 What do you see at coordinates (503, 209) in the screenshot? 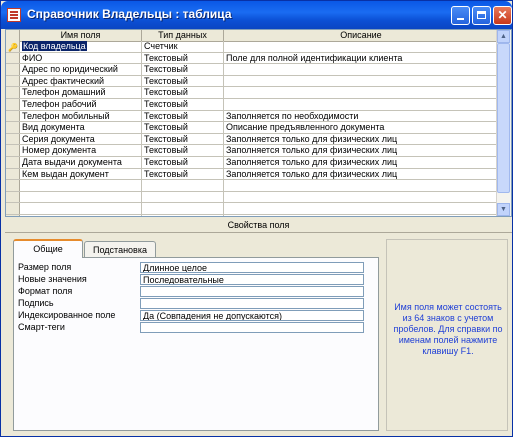
I see `scroll-down-arrow-icon: ▼` at bounding box center [503, 209].